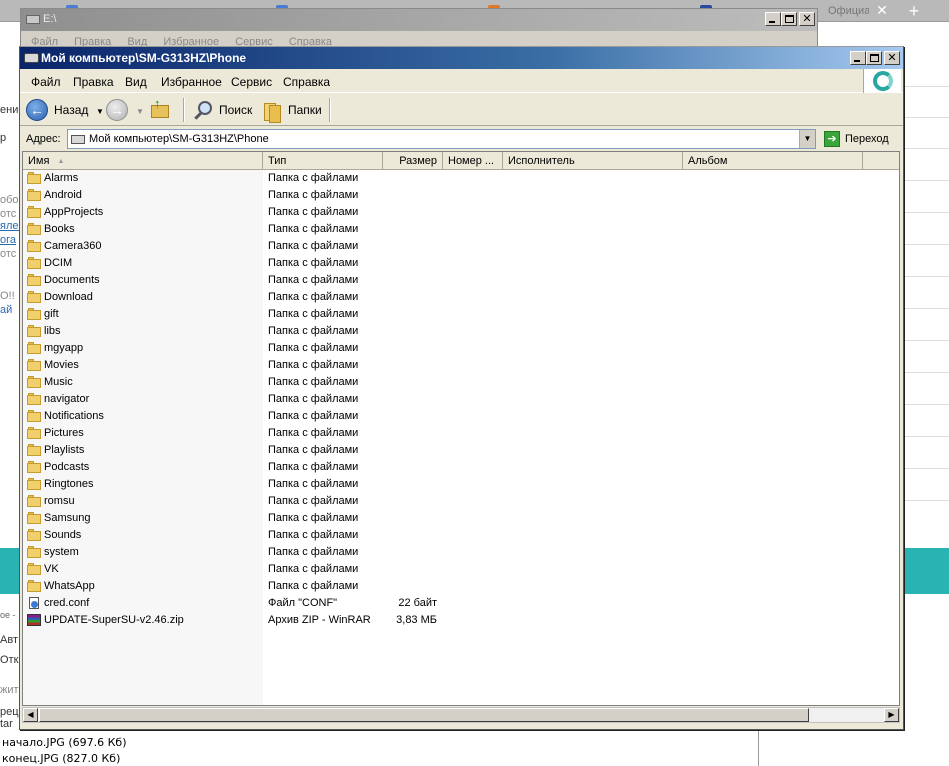 The image size is (949, 766). I want to click on search-button-label: Поиск, so click(236, 110).